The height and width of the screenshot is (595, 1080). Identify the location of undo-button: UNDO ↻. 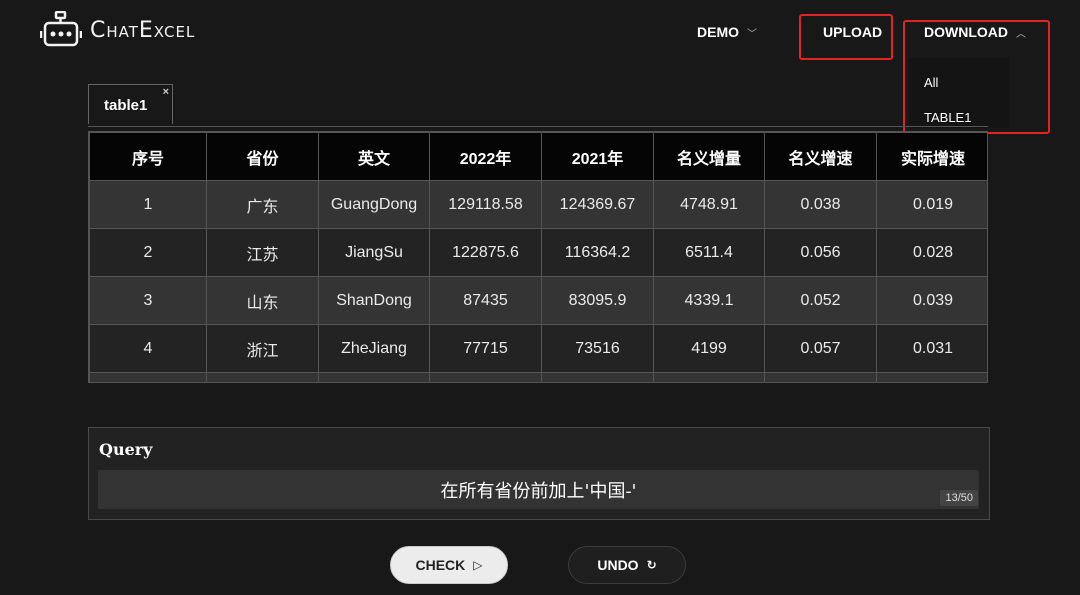
(627, 565).